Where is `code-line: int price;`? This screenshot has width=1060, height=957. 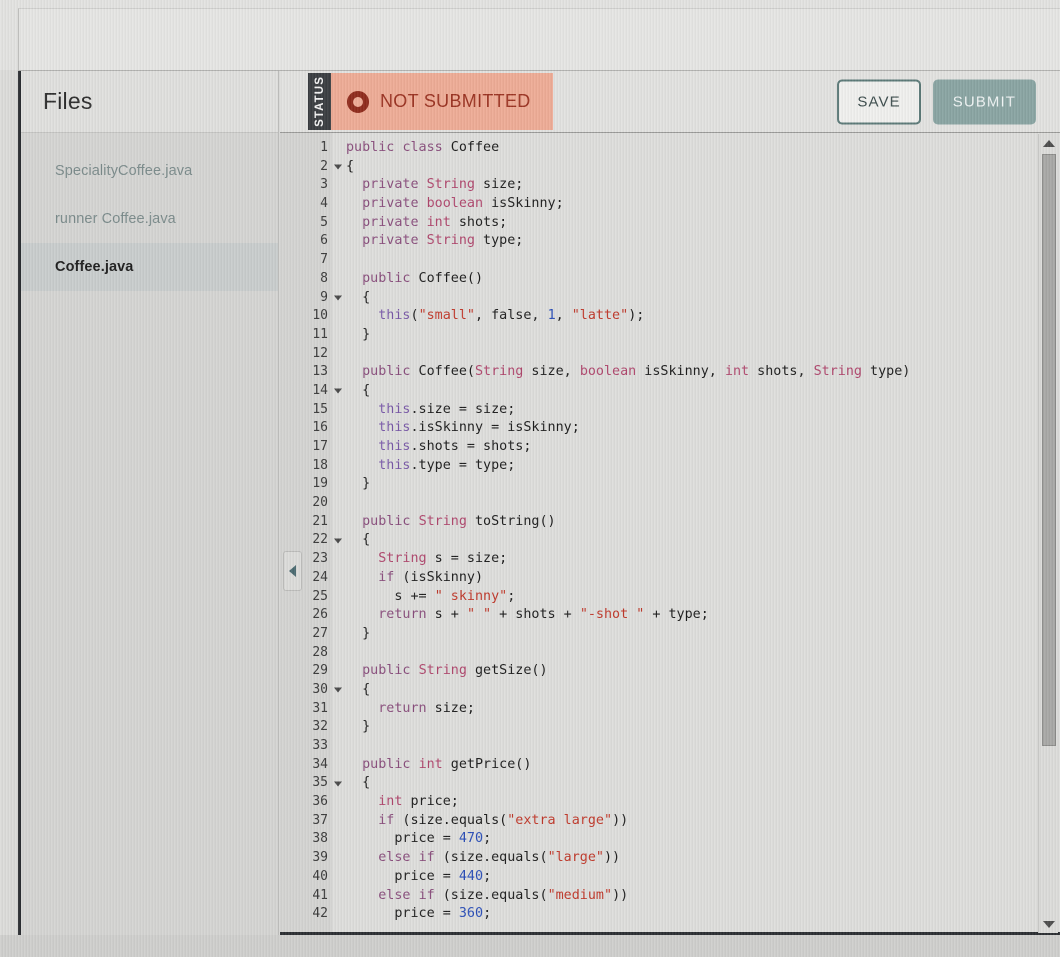 code-line: int price; is located at coordinates (703, 802).